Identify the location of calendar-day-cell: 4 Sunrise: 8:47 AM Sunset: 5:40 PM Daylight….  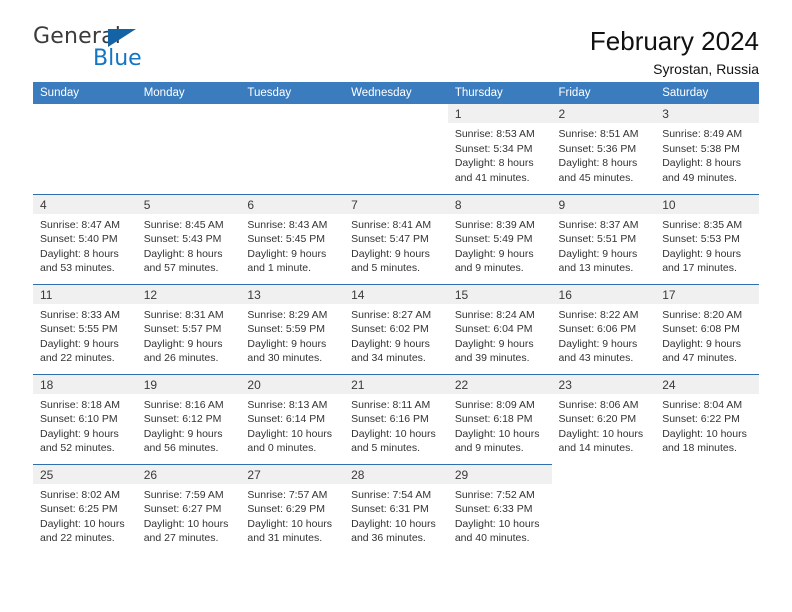
(85, 238).